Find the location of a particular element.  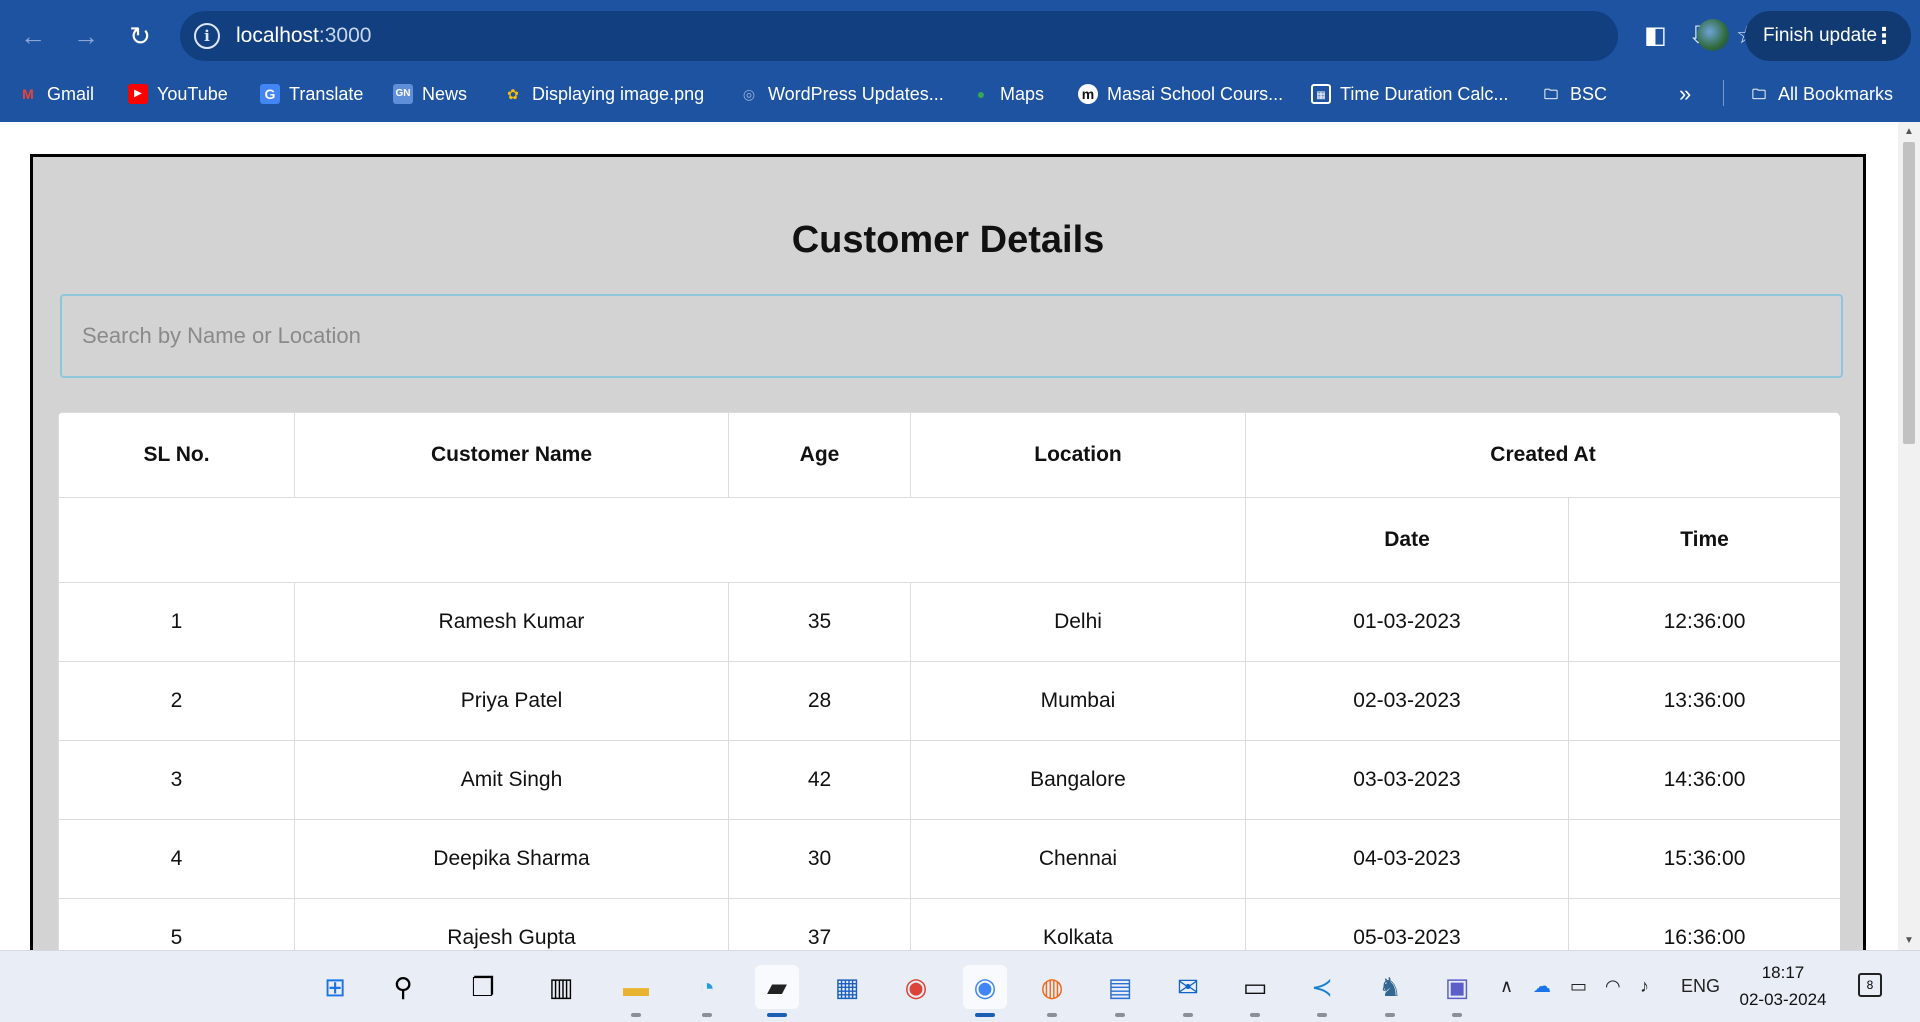

chrome-icon: ◉ is located at coordinates (916, 987).